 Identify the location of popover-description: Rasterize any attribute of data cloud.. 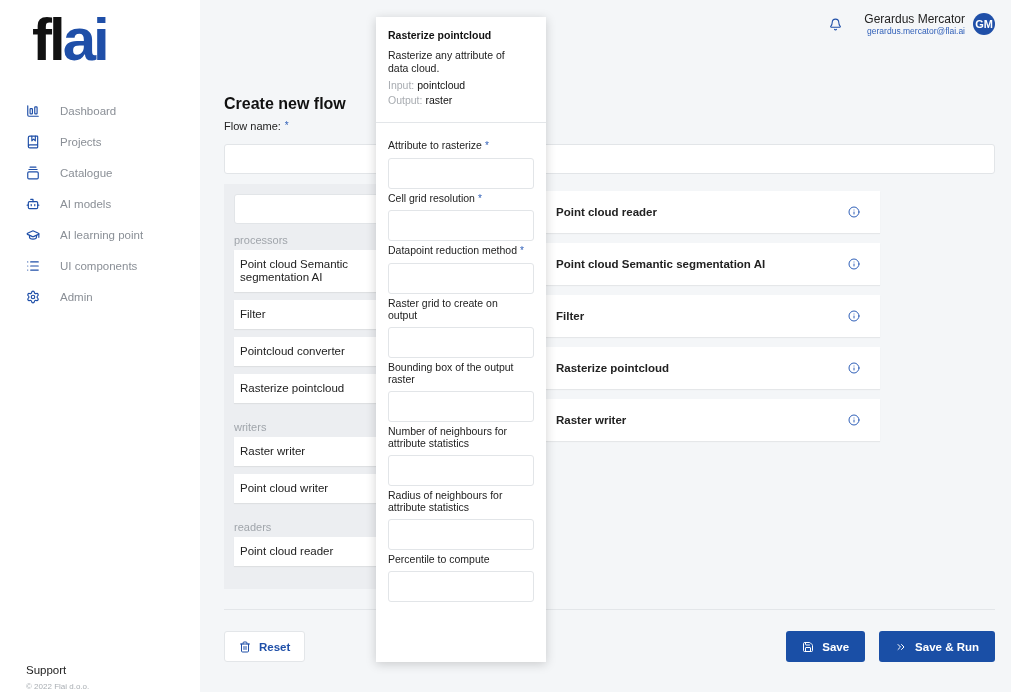
(447, 62).